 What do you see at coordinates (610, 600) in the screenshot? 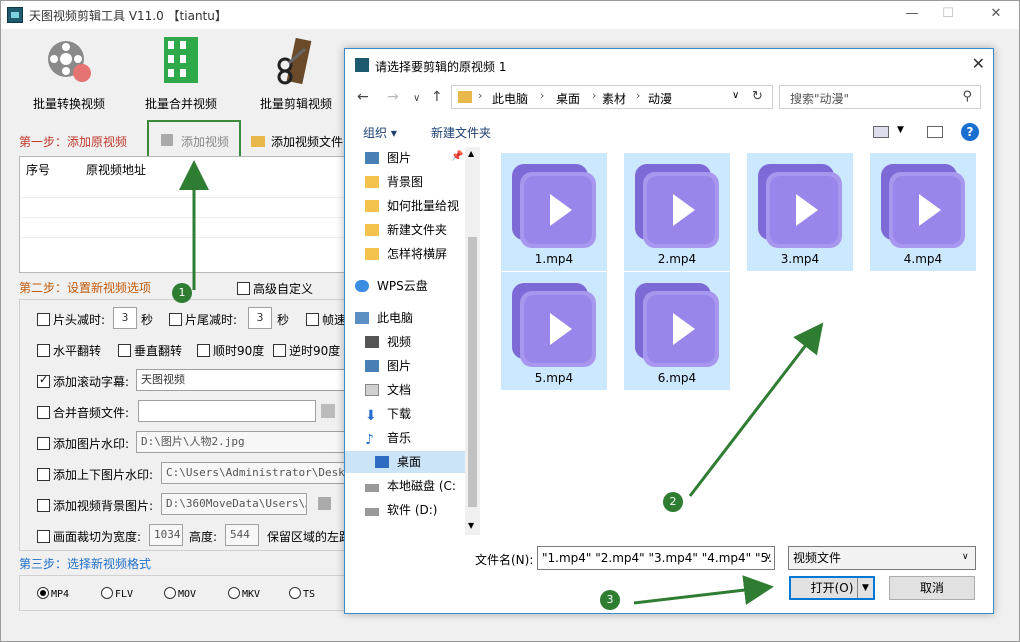
I see `annotation-badge-3: 3` at bounding box center [610, 600].